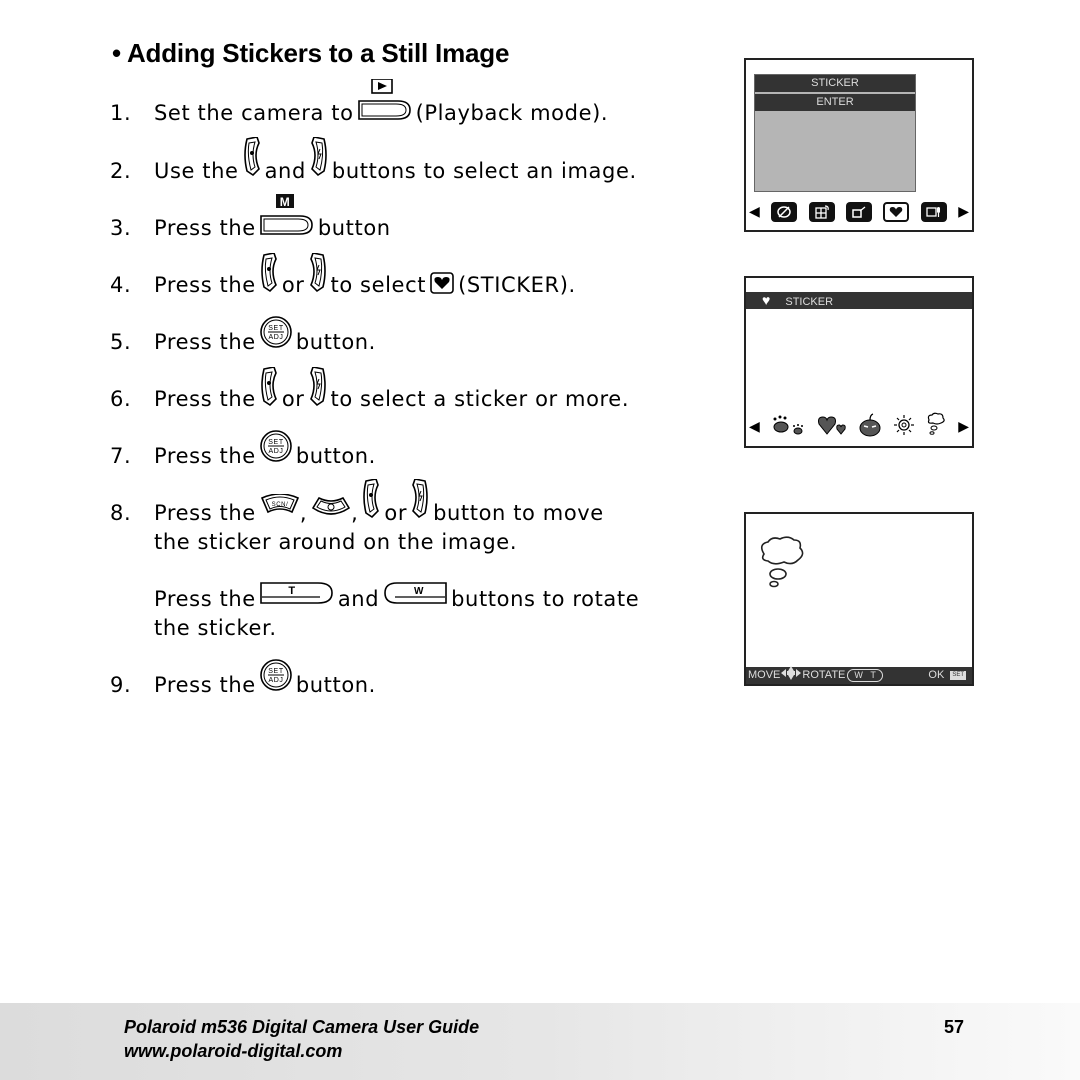 The height and width of the screenshot is (1080, 1080). I want to click on lcd-screen-sticker-placement: MOVE ROTATE W T OK SET, so click(859, 599).